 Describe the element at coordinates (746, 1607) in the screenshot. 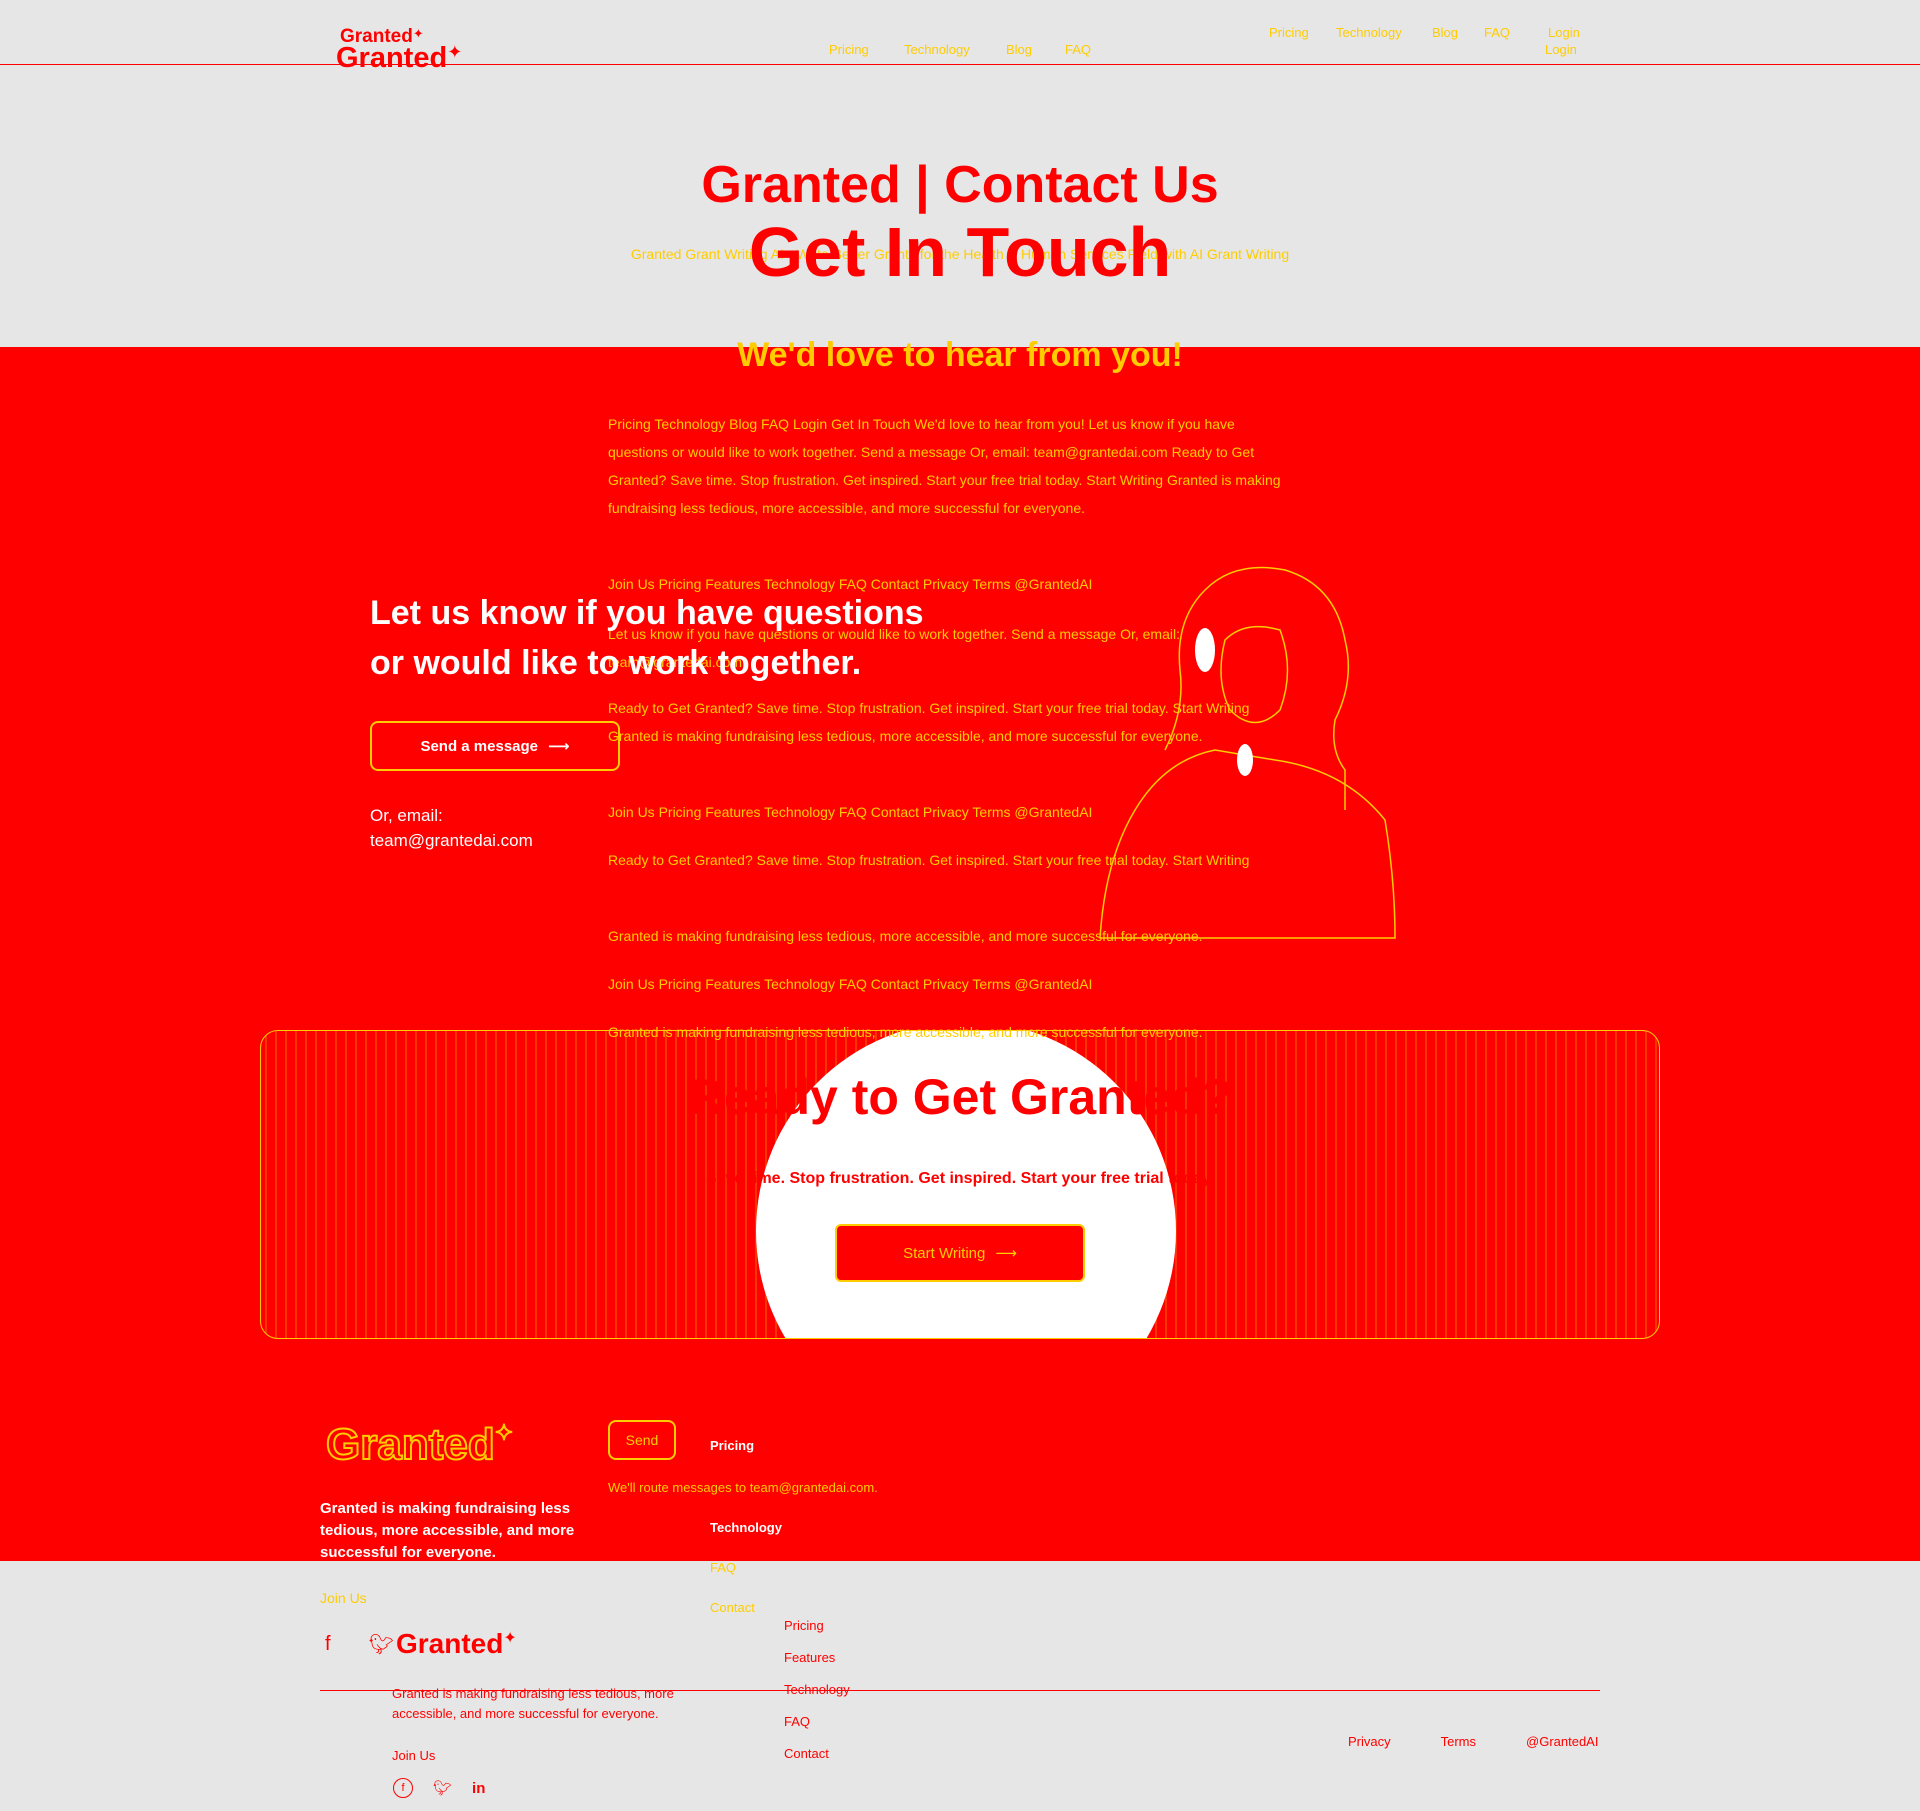

I see `footer-link-contact: Contact` at that location.